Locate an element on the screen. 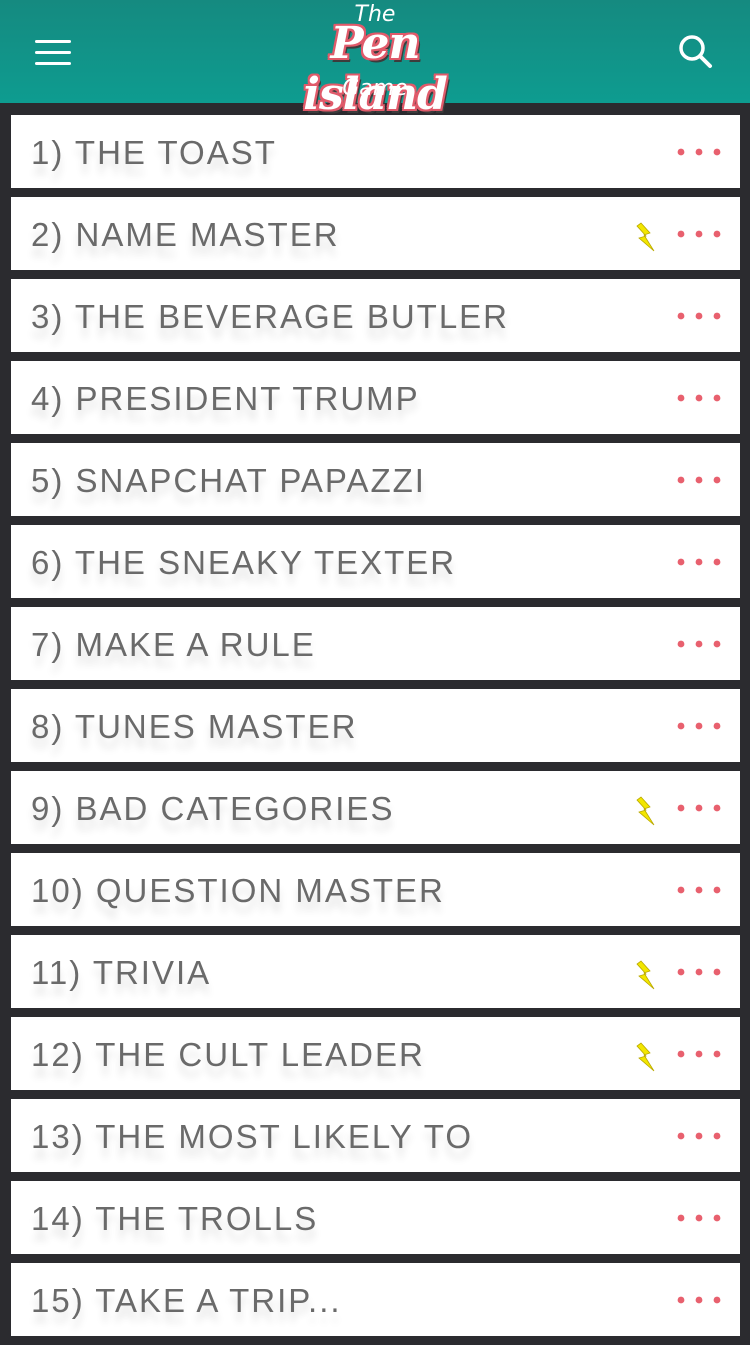 The image size is (750, 1345). game-title: 2) NAME MASTER is located at coordinates (185, 234).